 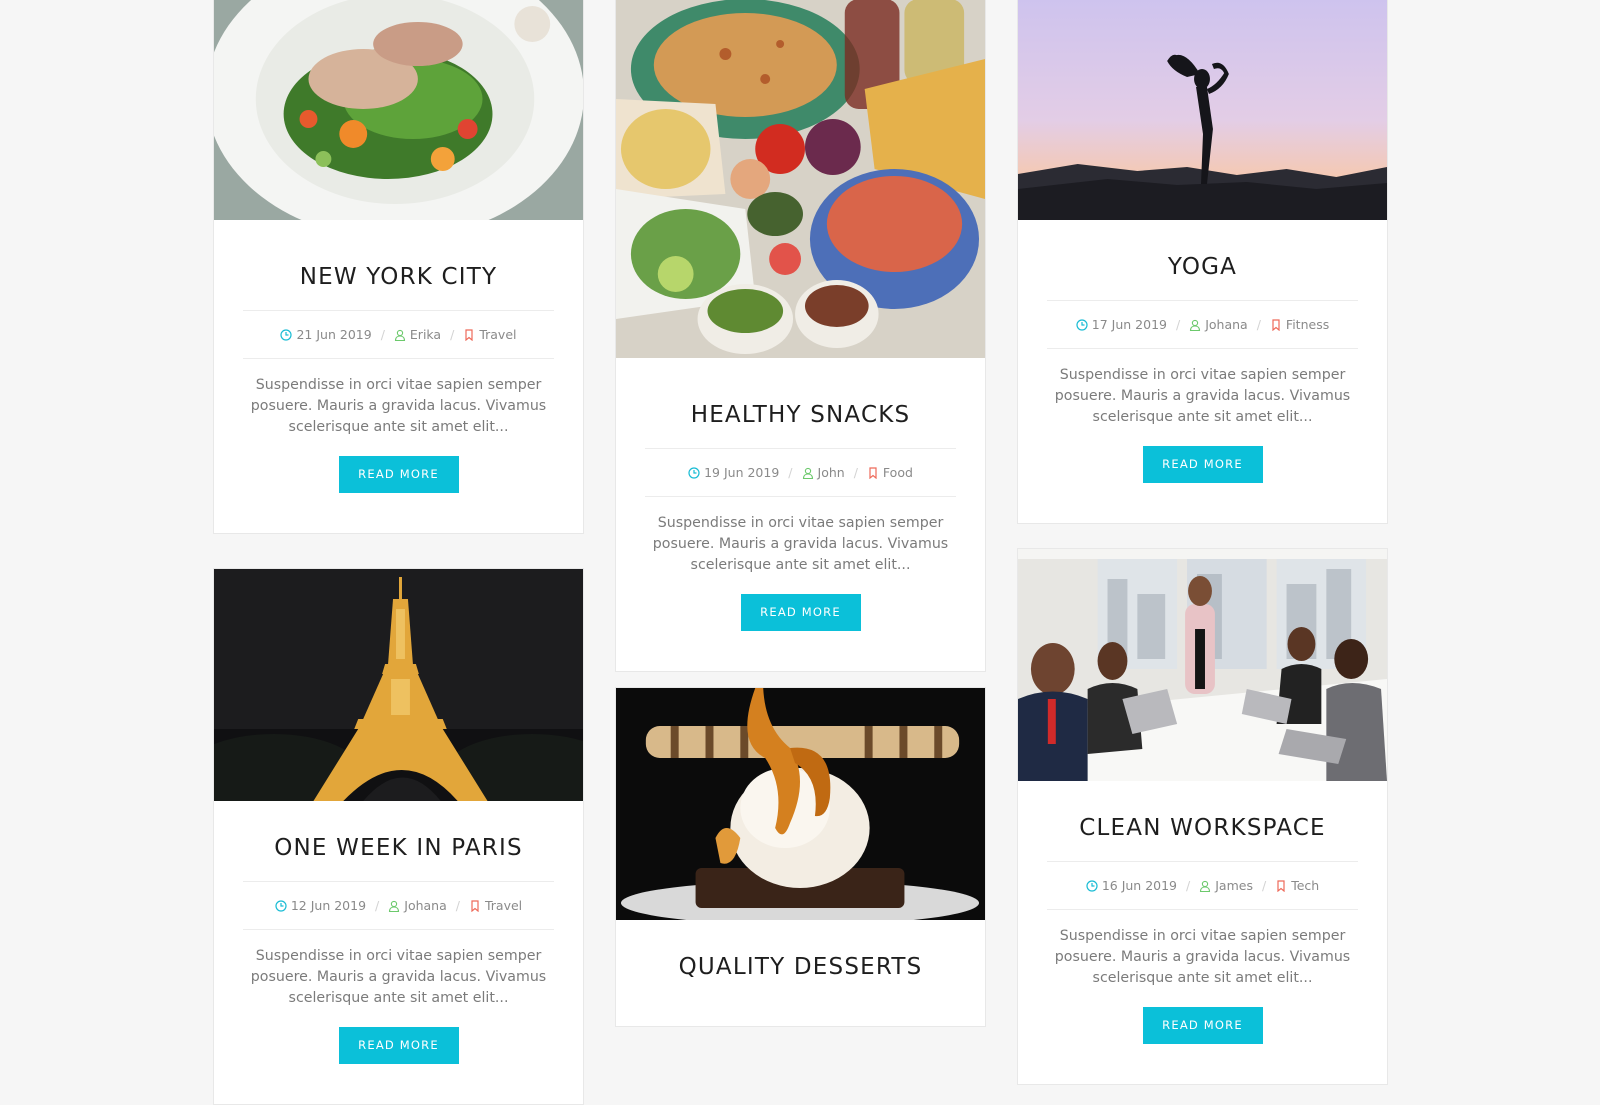 What do you see at coordinates (1299, 324) in the screenshot?
I see `post-category: Fitness` at bounding box center [1299, 324].